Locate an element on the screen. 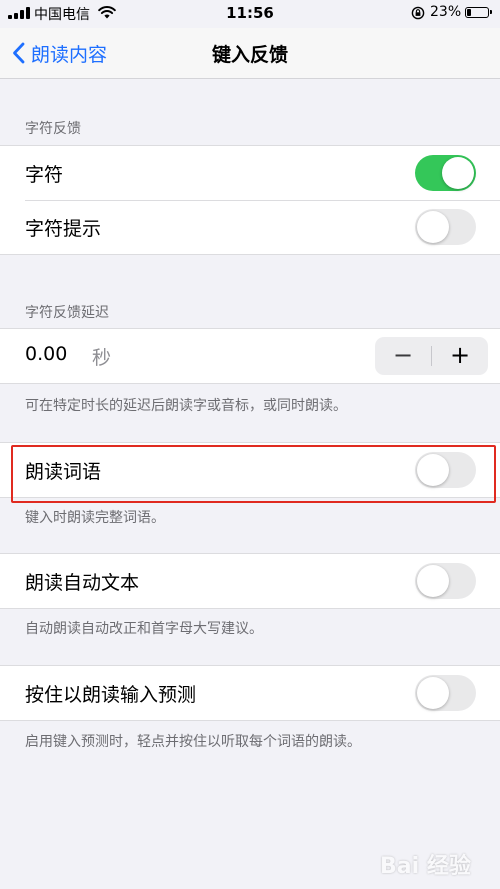 The image size is (500, 889). setting-label: 字符 is located at coordinates (44, 175).